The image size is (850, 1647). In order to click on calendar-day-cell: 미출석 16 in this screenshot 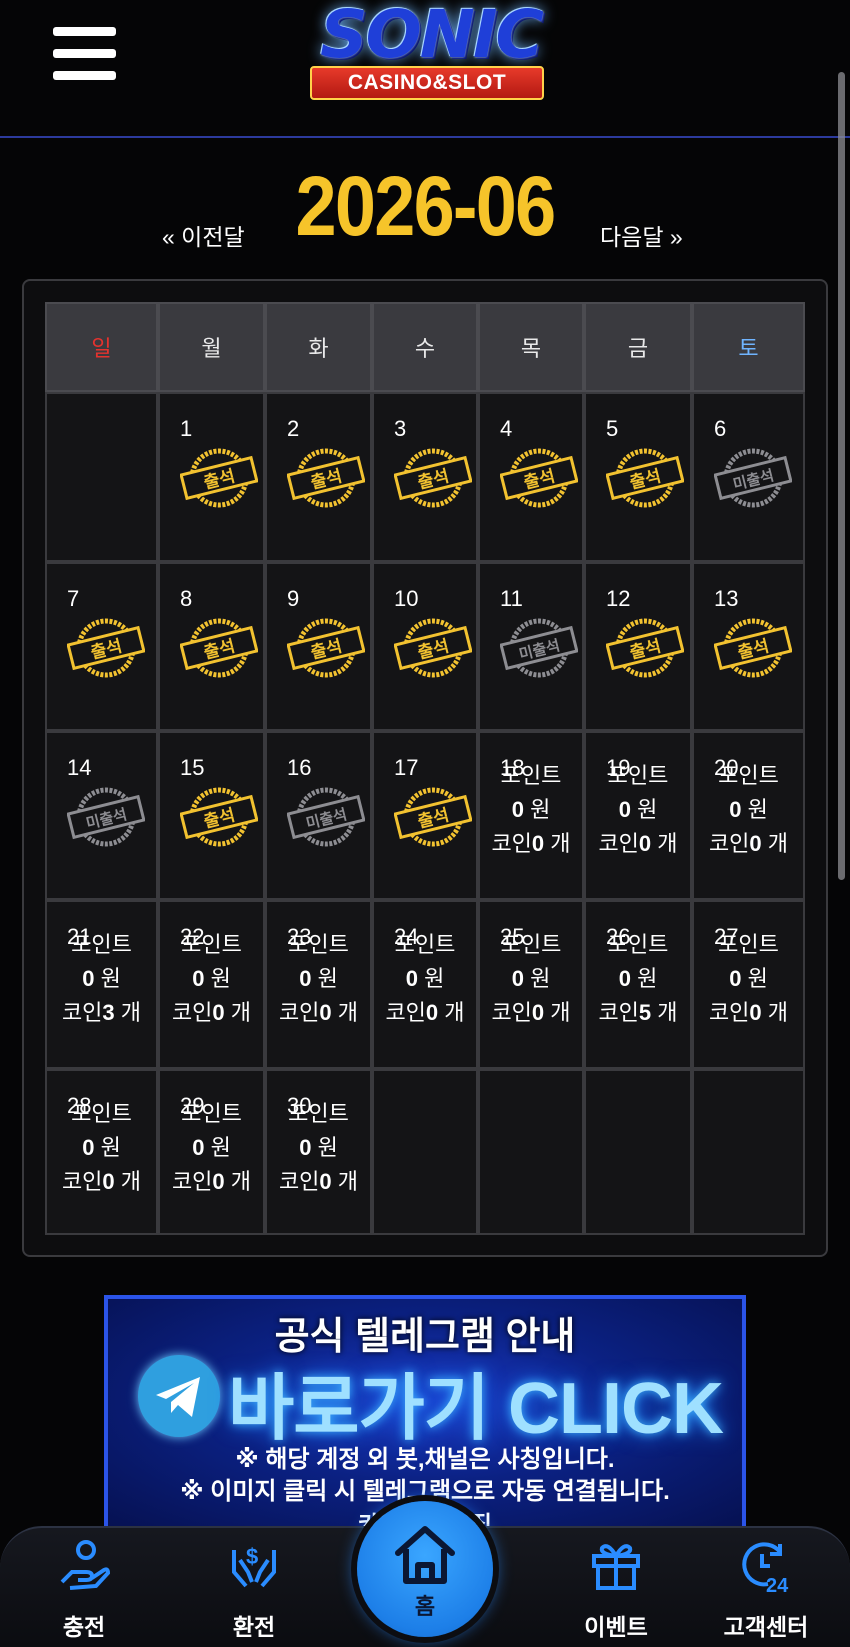, I will do `click(318, 815)`.